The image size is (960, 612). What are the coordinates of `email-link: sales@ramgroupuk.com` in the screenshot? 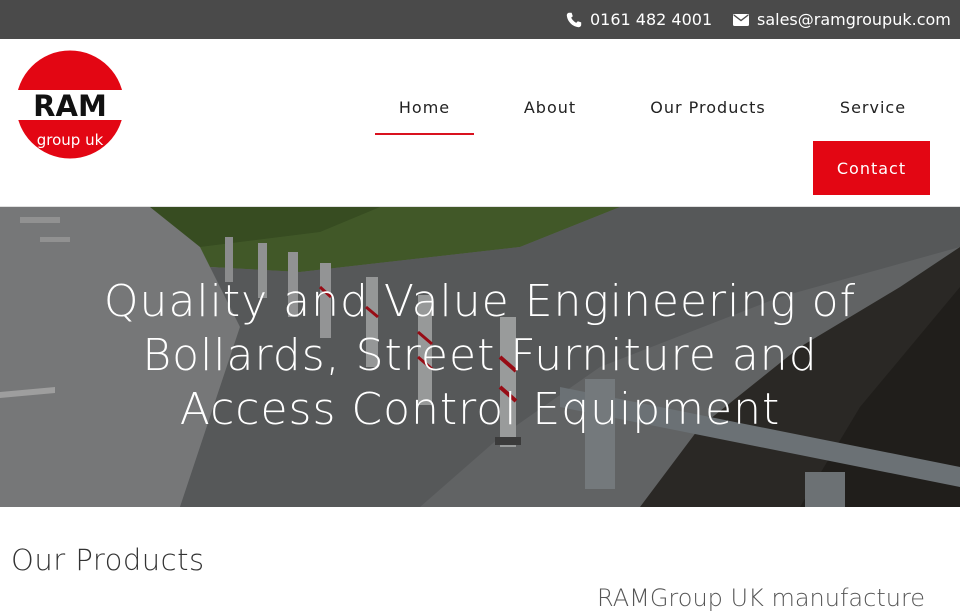 It's located at (842, 19).